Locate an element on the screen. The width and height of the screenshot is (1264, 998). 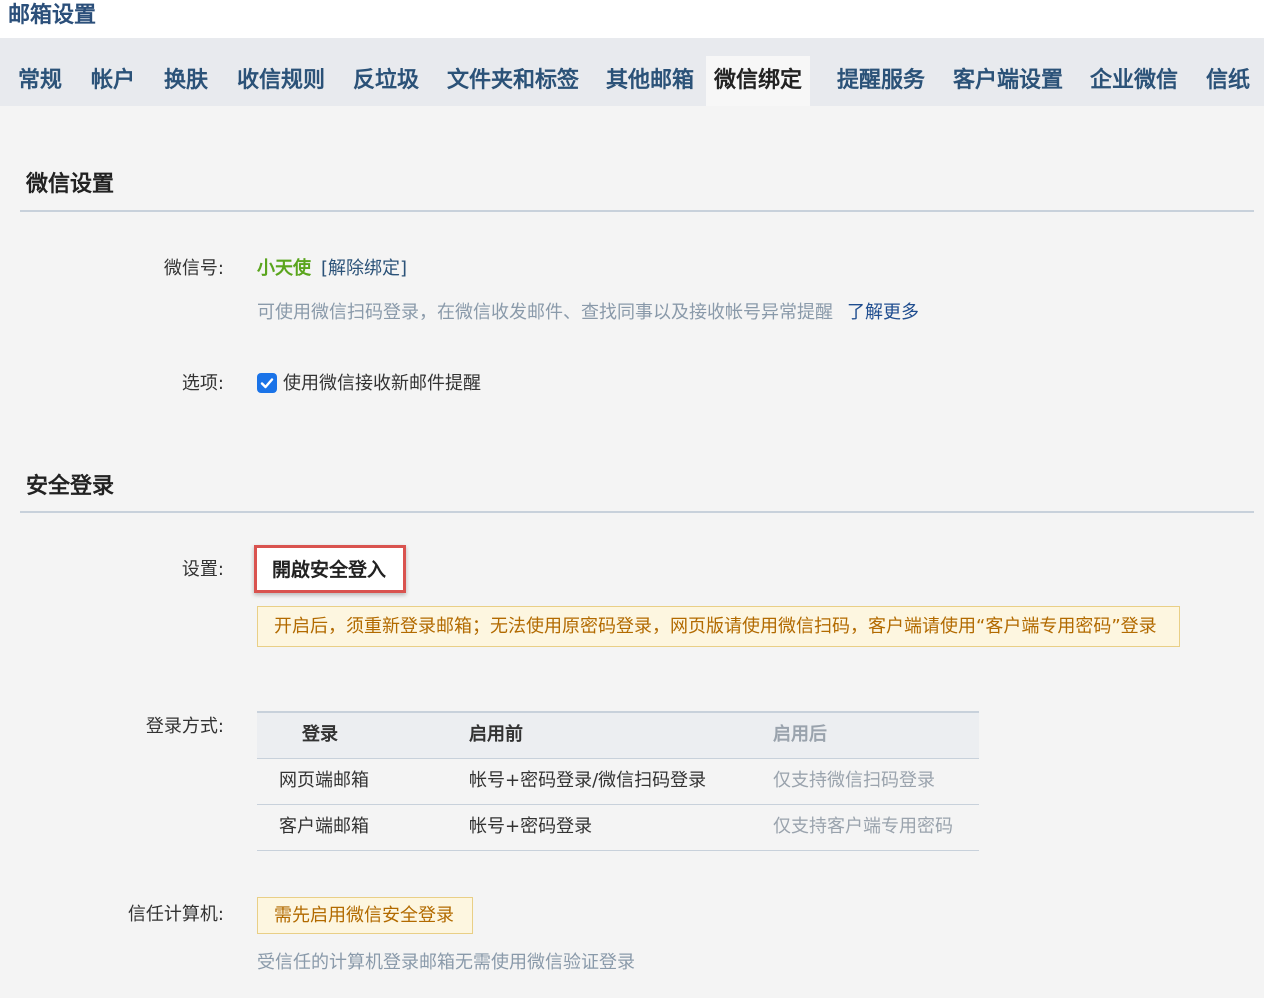
tab-other-mailbox: 其他邮箱 is located at coordinates (650, 81).